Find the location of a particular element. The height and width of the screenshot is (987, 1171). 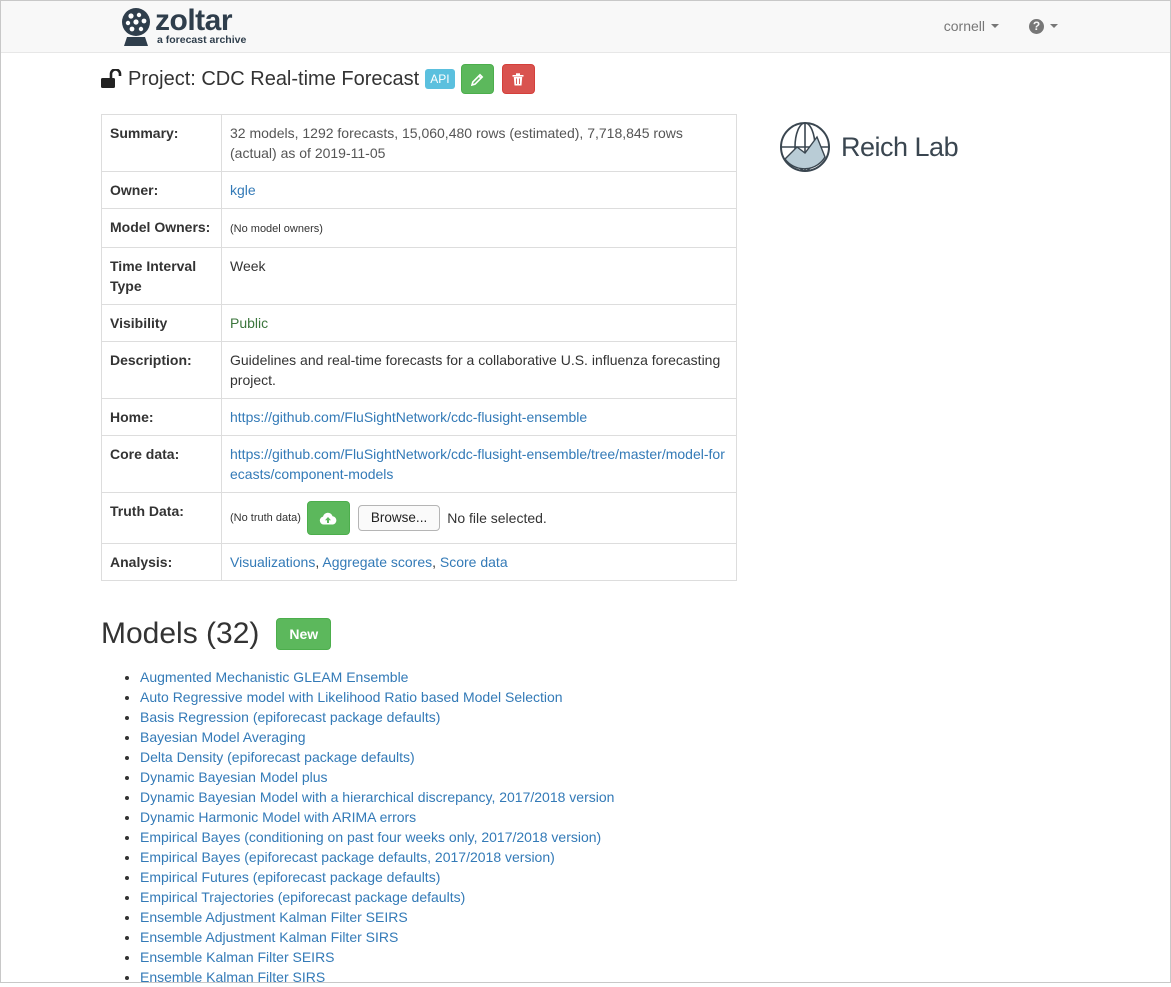

reich-lab-globe-icon is located at coordinates (805, 147).